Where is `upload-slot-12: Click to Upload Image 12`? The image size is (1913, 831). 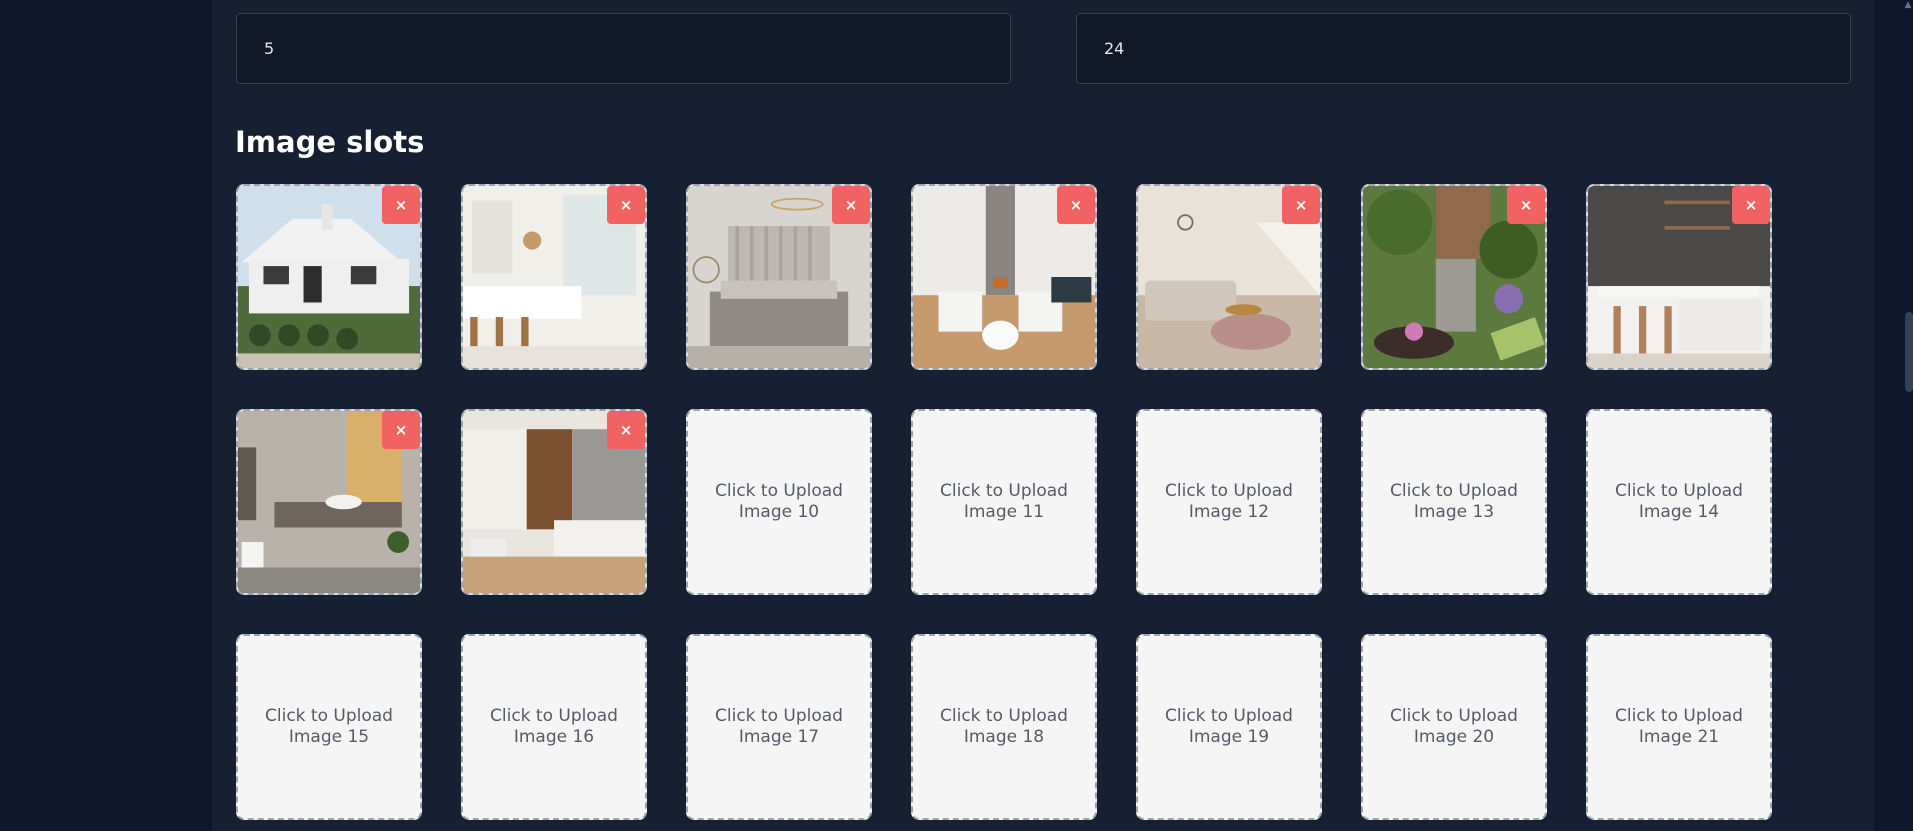
upload-slot-12: Click to Upload Image 12 is located at coordinates (1229, 502).